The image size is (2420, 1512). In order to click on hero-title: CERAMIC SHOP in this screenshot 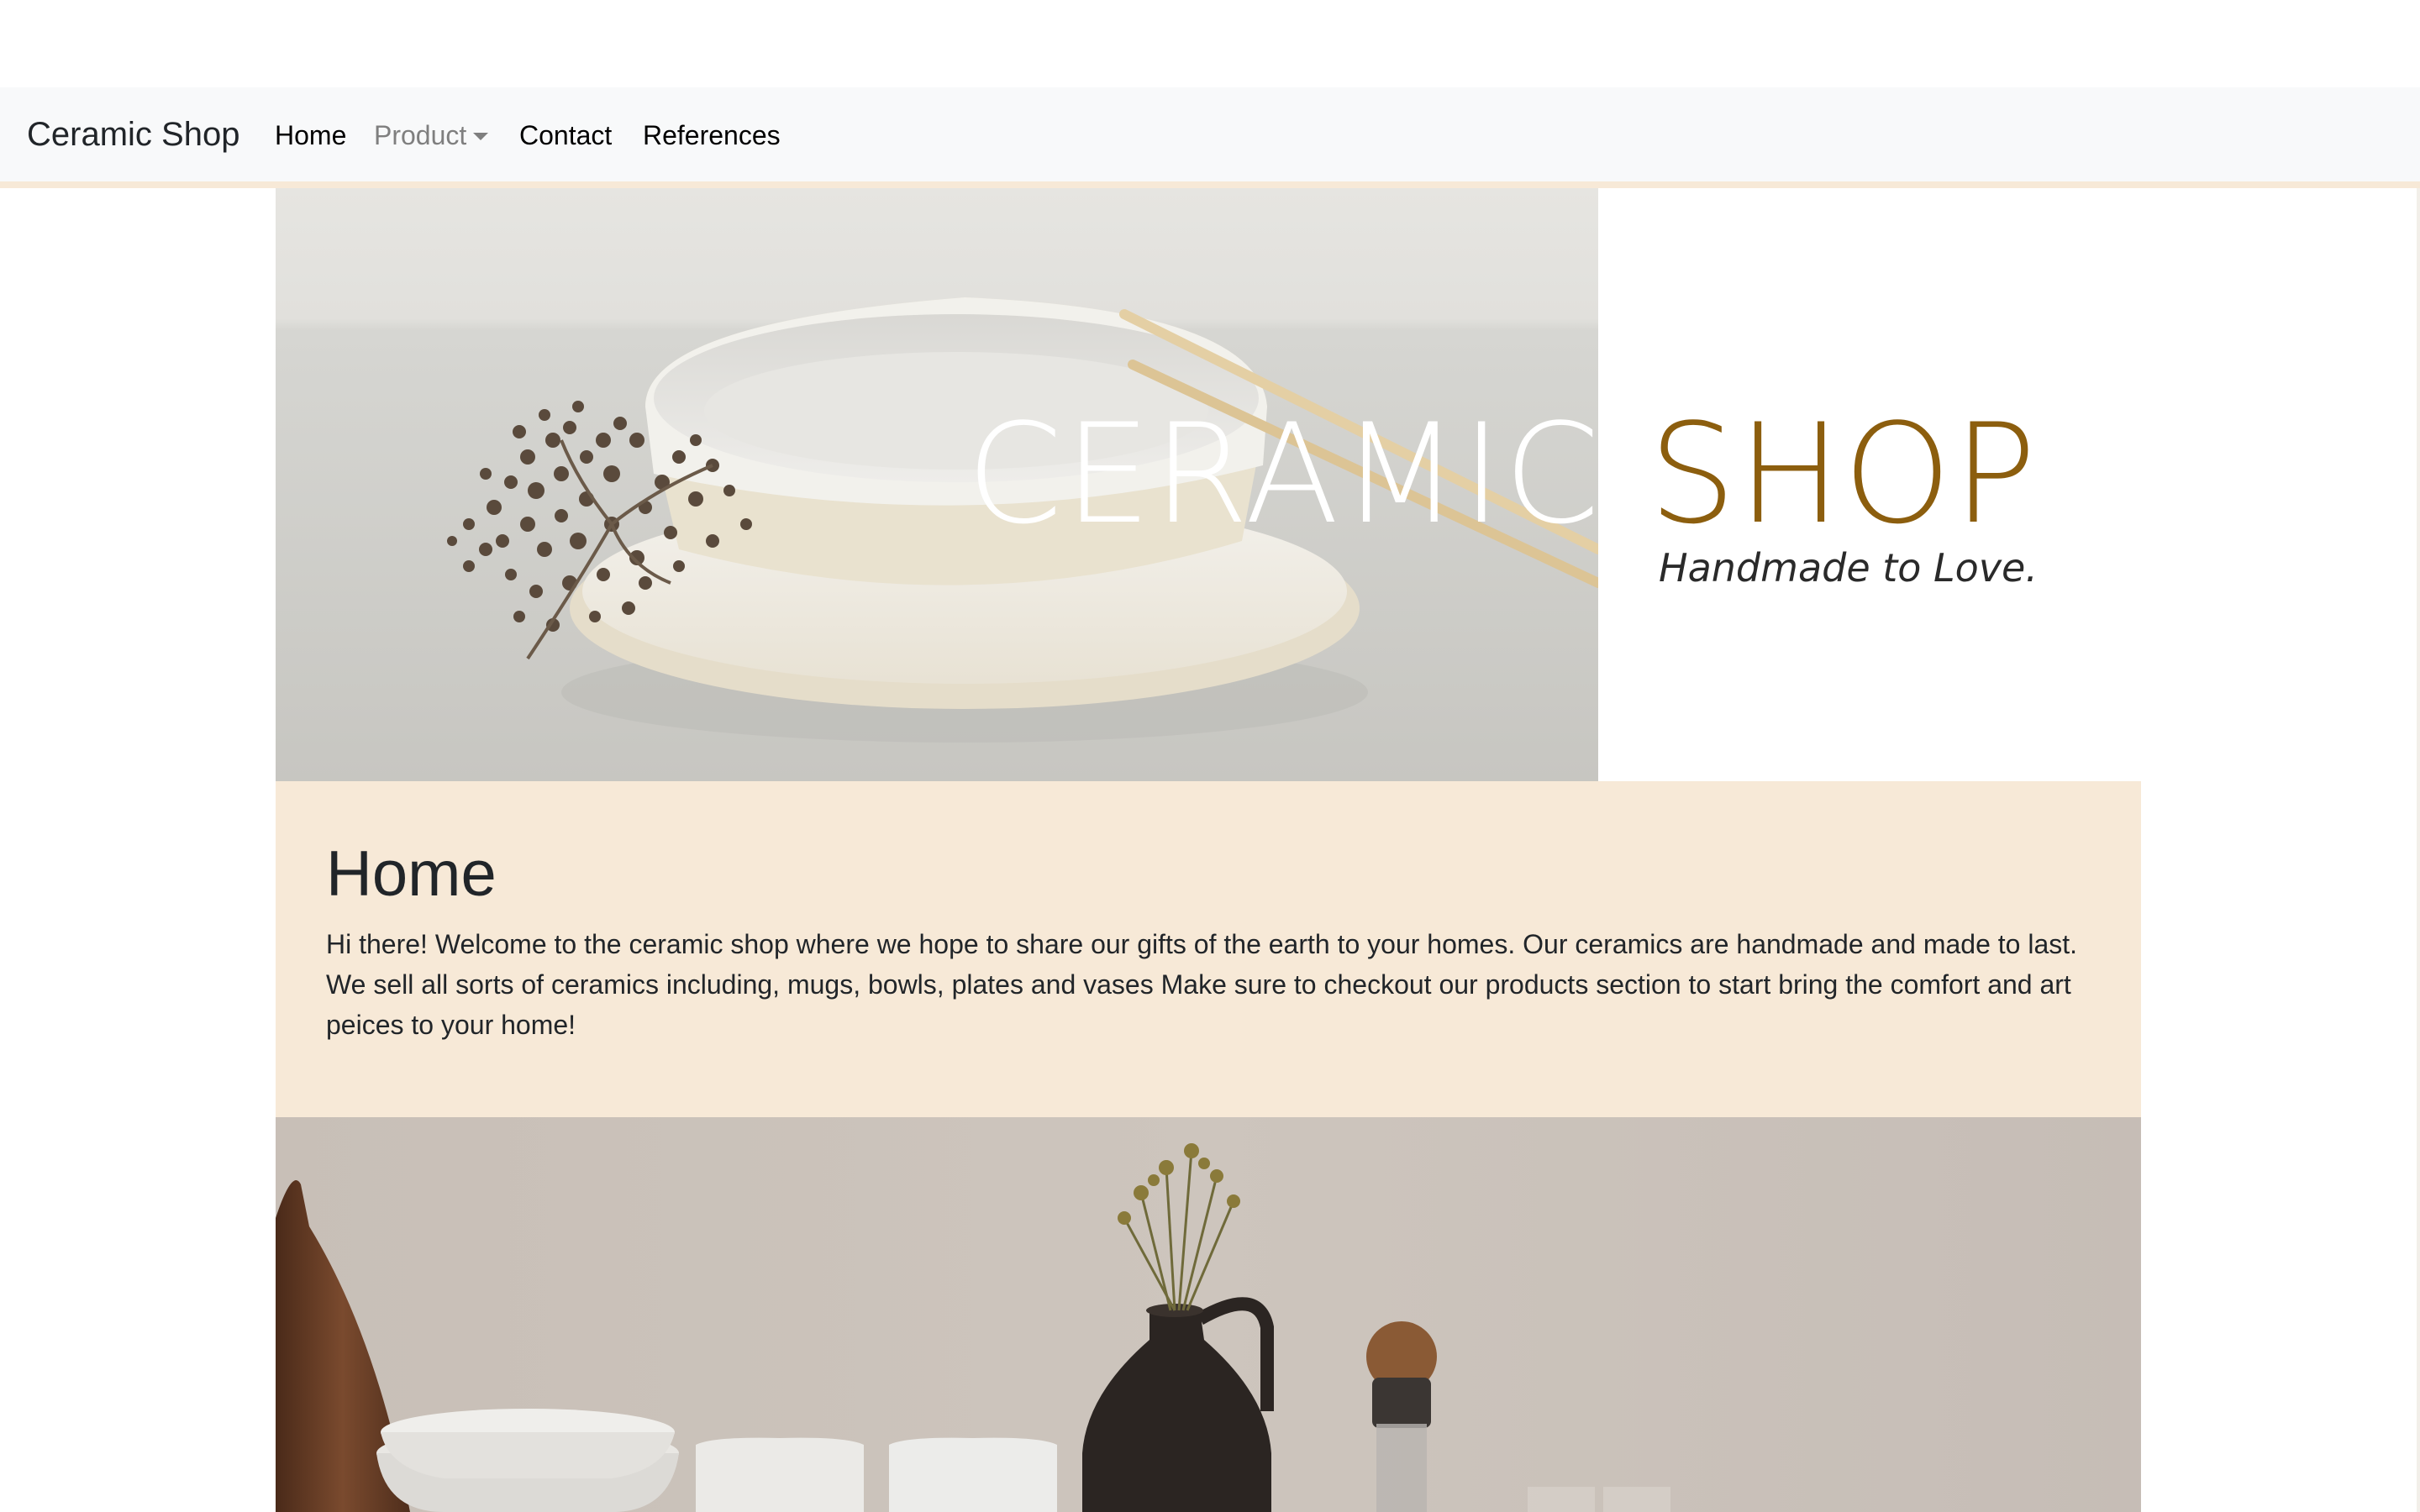, I will do `click(1502, 474)`.